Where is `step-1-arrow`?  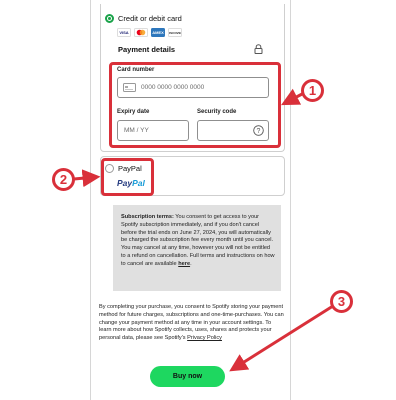 step-1-arrow is located at coordinates (293, 97).